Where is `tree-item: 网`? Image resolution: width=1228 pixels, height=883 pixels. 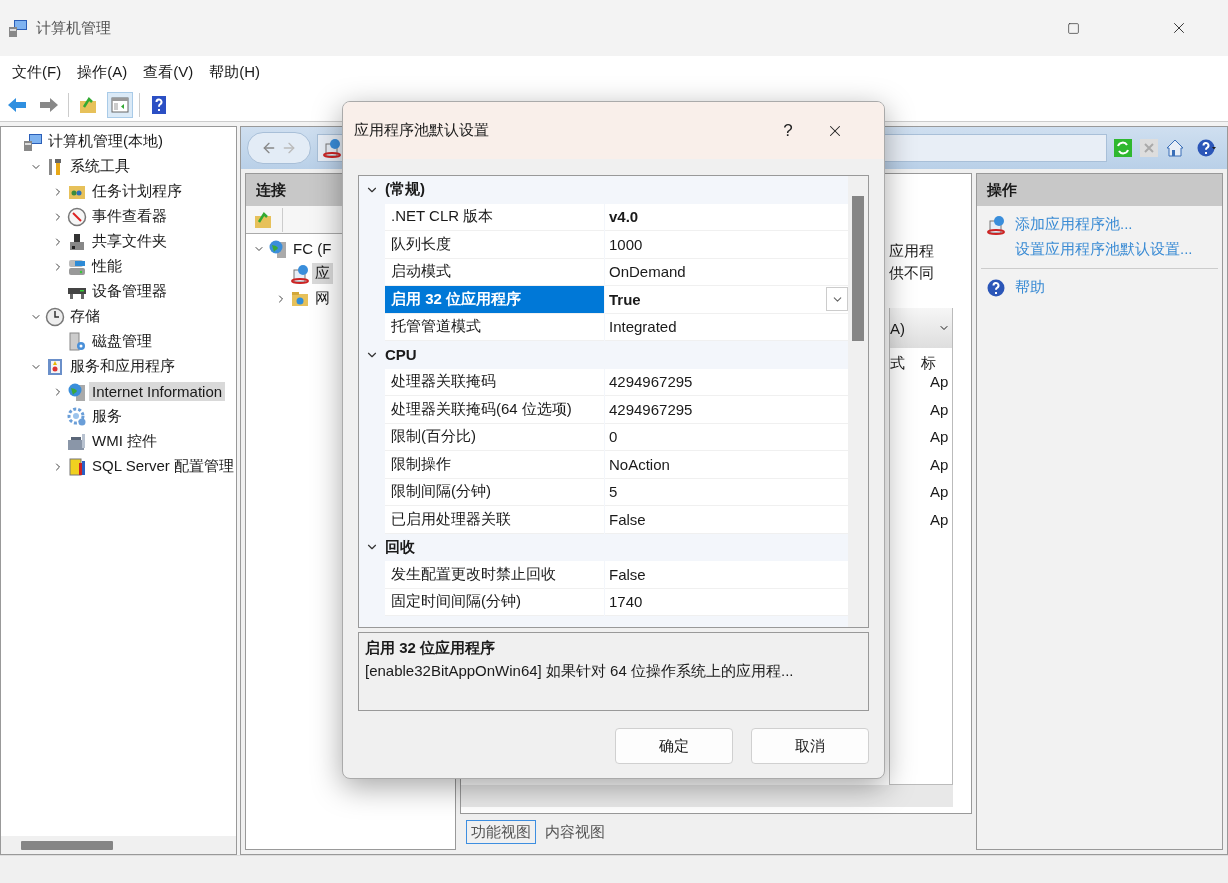 tree-item: 网 is located at coordinates (322, 298).